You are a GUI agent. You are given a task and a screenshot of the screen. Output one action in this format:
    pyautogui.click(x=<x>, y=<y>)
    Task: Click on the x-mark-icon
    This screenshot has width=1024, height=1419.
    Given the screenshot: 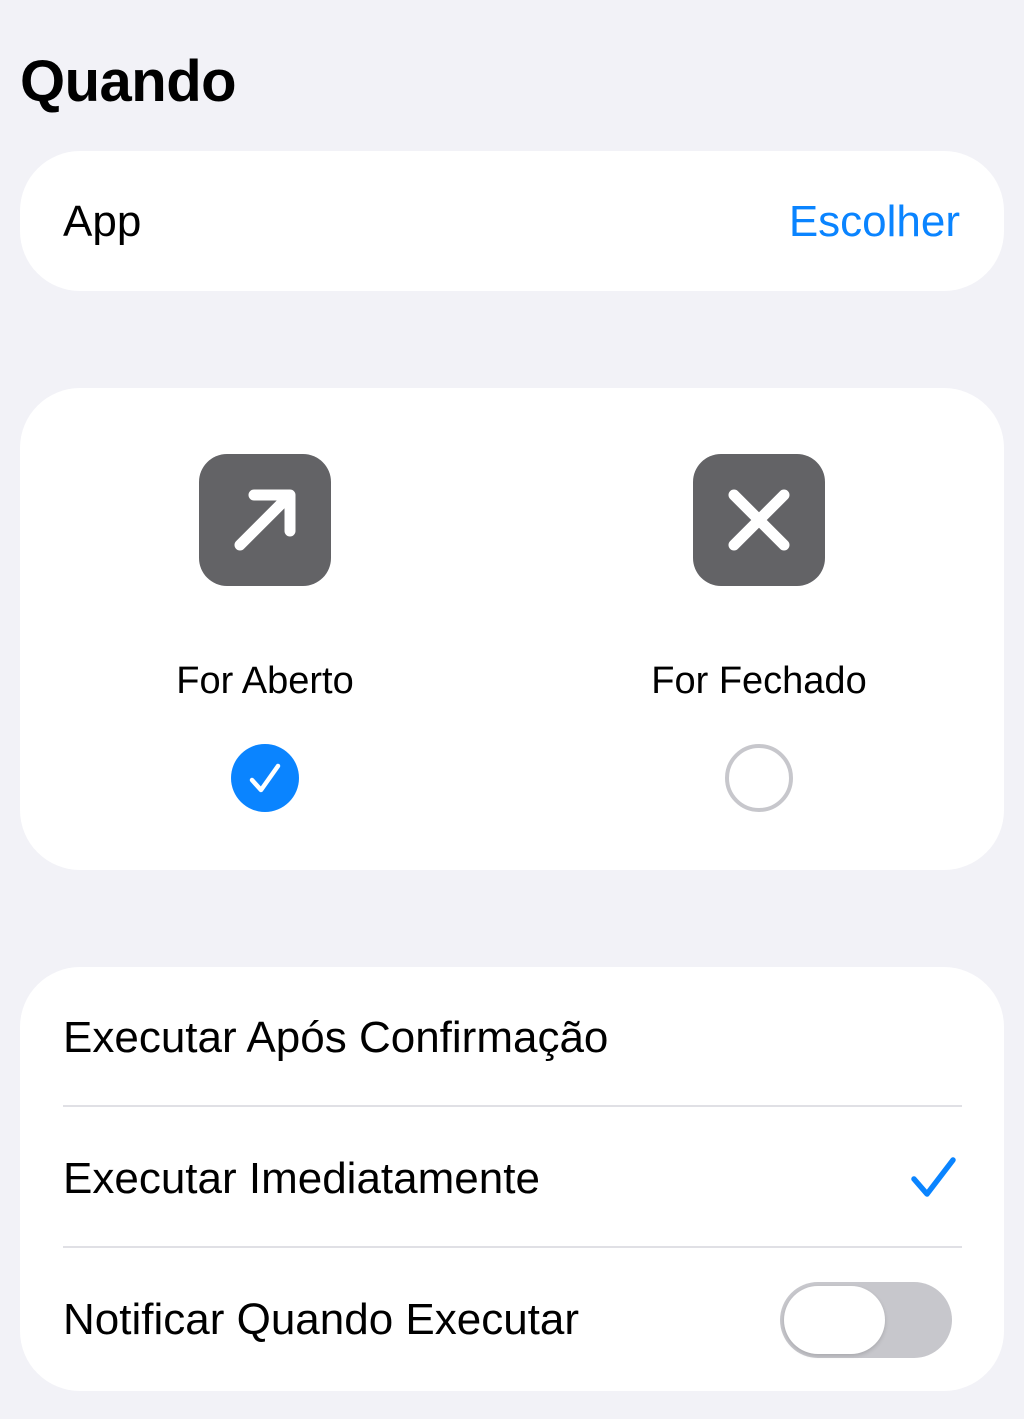 What is the action you would take?
    pyautogui.click(x=759, y=520)
    